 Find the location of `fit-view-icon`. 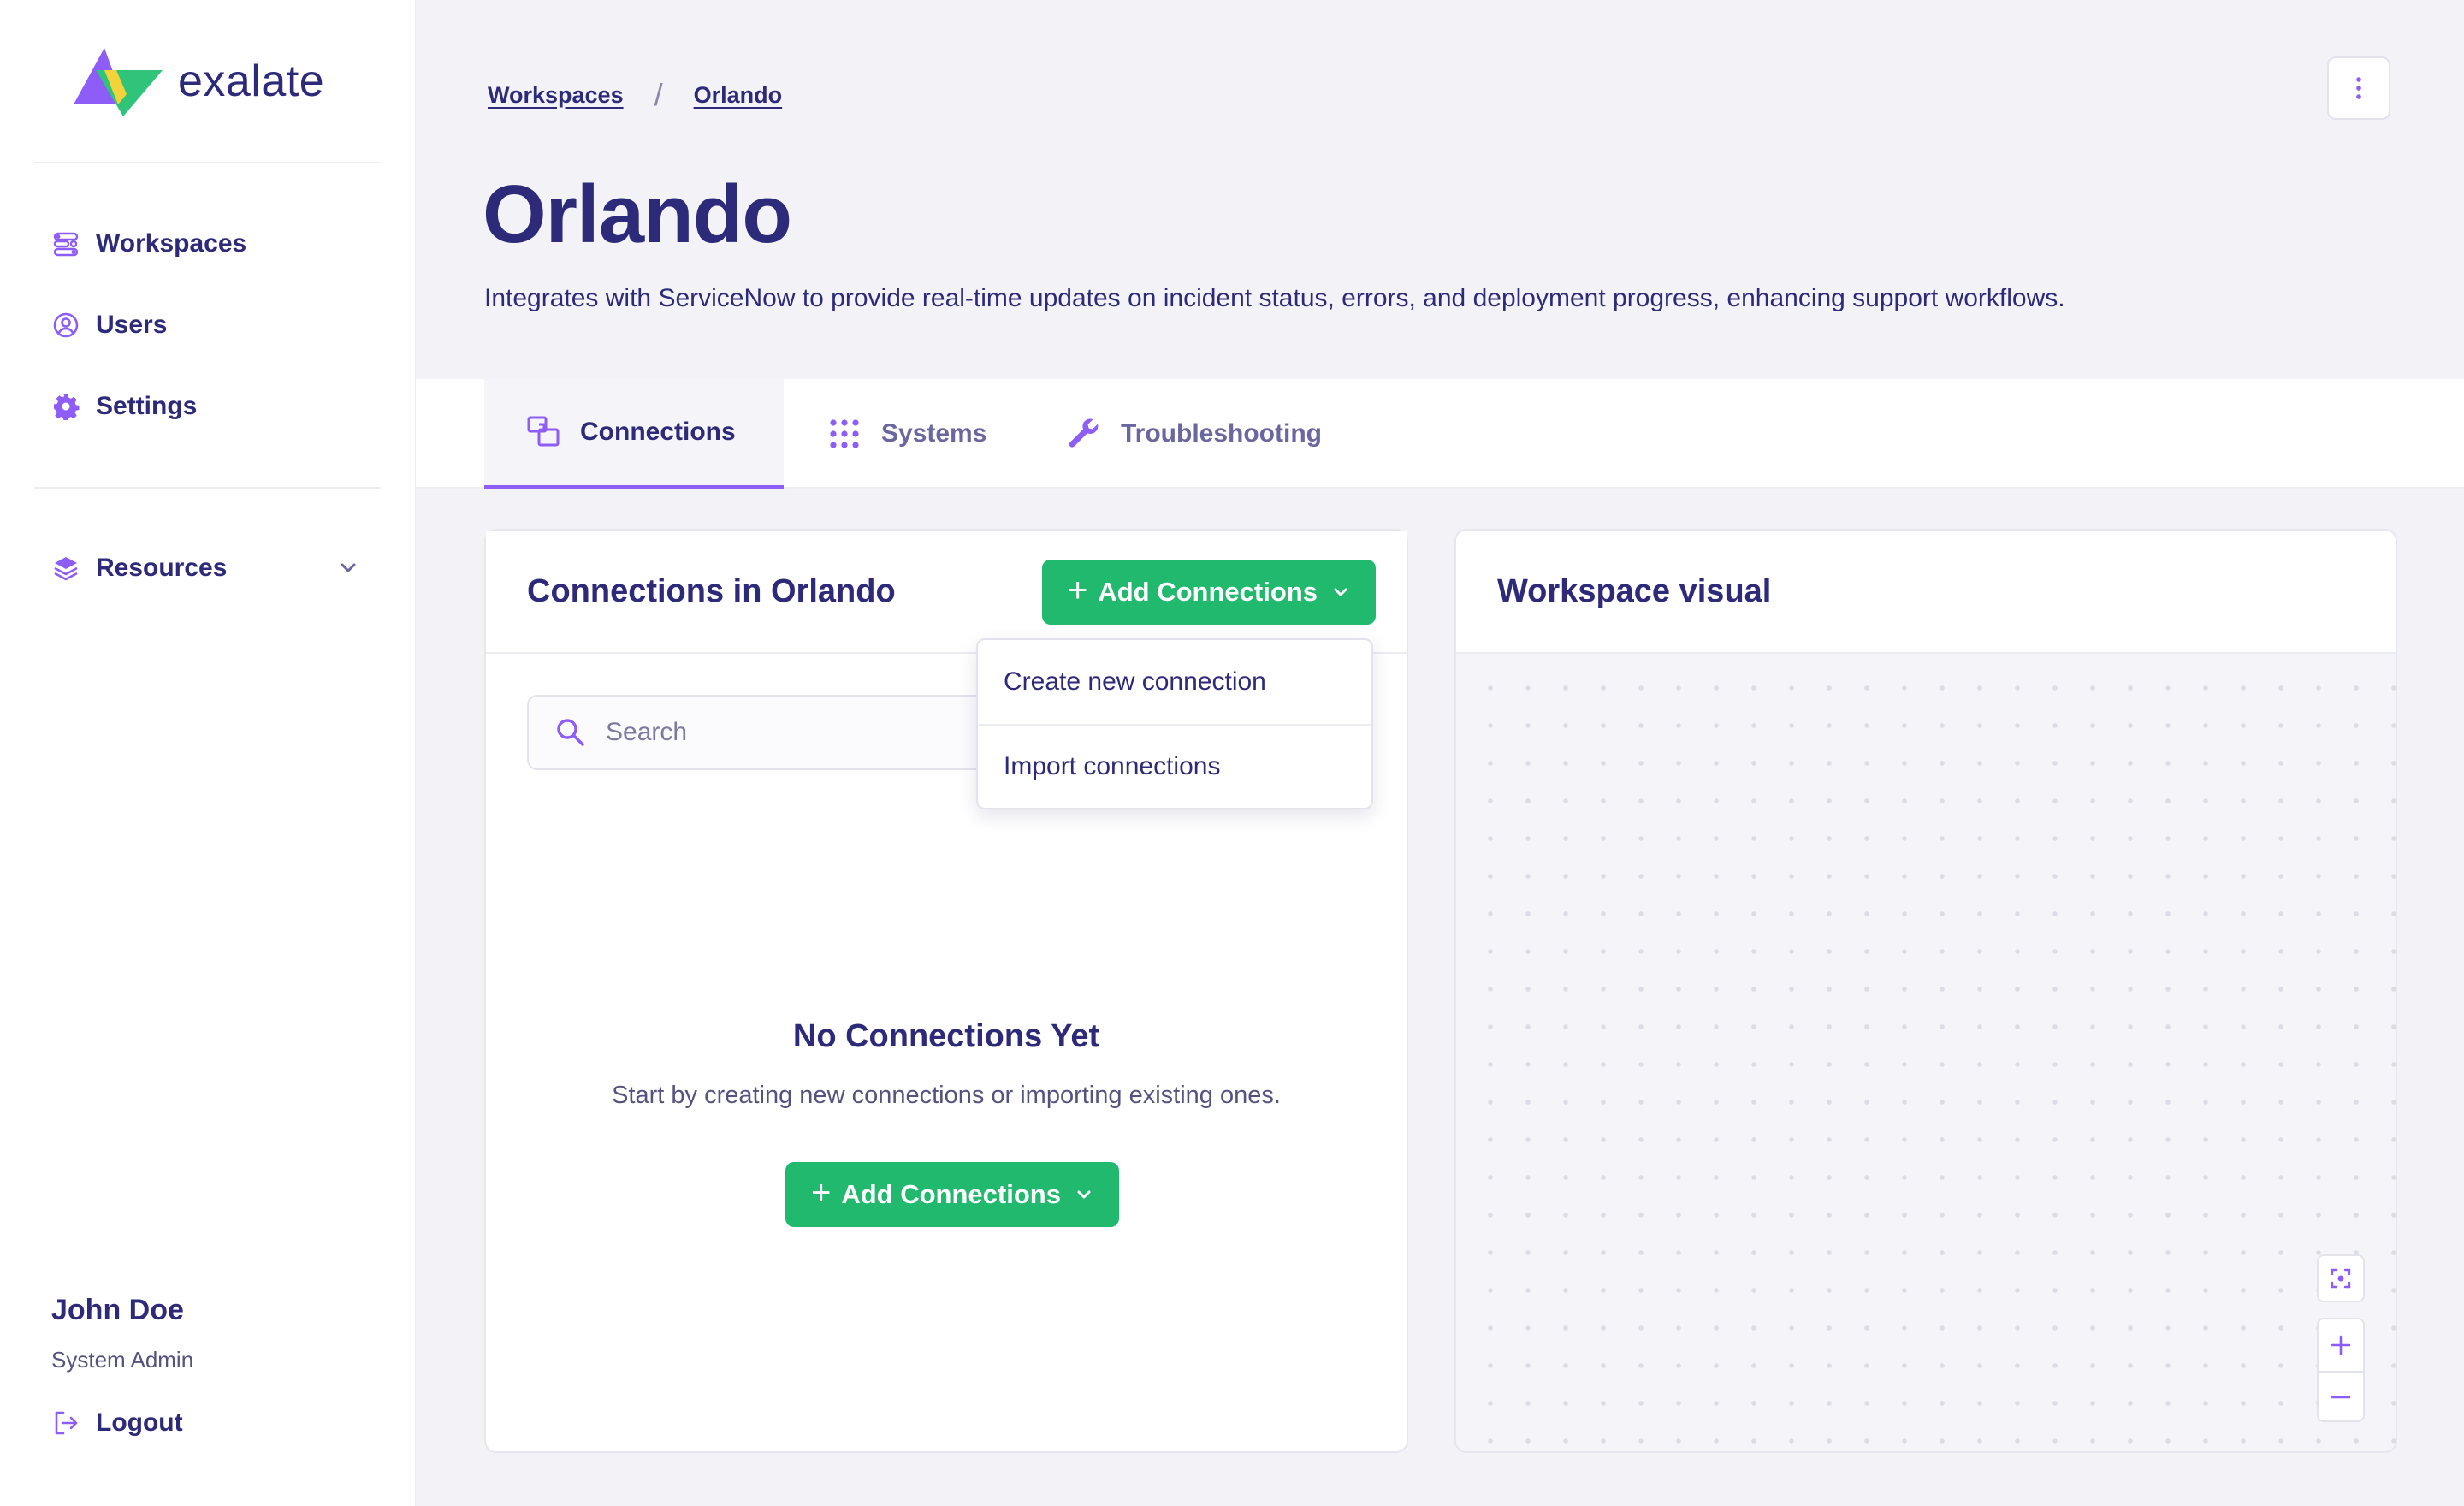

fit-view-icon is located at coordinates (2341, 1279).